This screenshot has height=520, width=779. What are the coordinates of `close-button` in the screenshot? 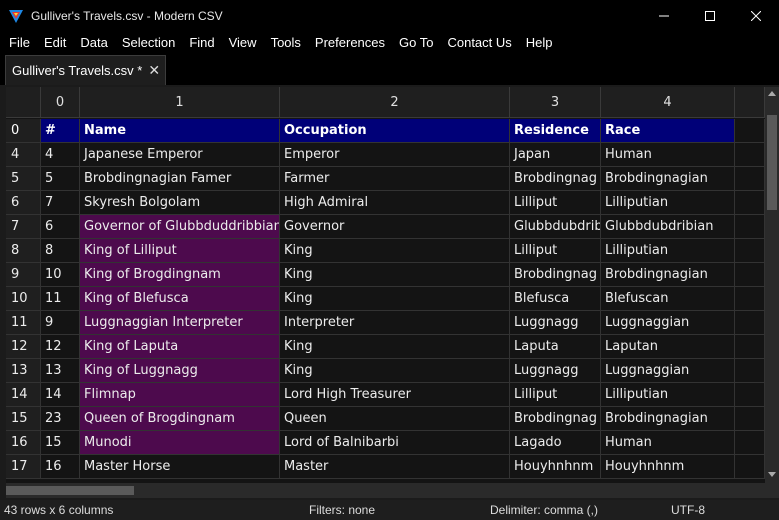 It's located at (756, 15).